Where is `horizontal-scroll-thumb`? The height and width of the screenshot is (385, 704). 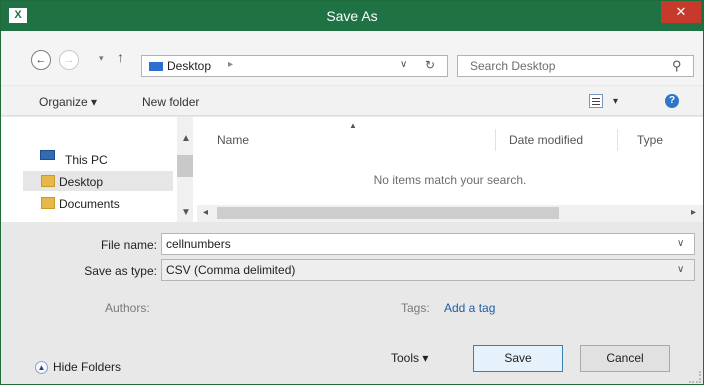 horizontal-scroll-thumb is located at coordinates (388, 213).